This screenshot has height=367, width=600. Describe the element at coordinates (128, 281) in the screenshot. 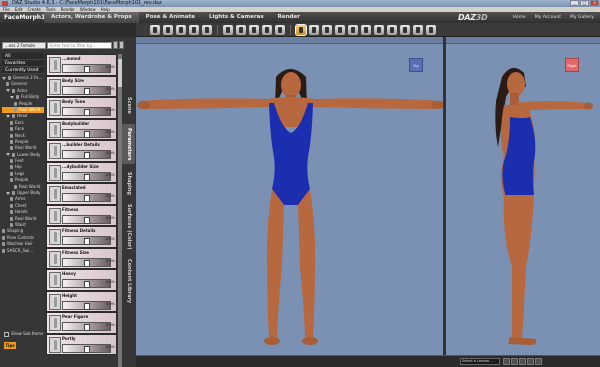

I see `tab-content-library: Content Library` at that location.